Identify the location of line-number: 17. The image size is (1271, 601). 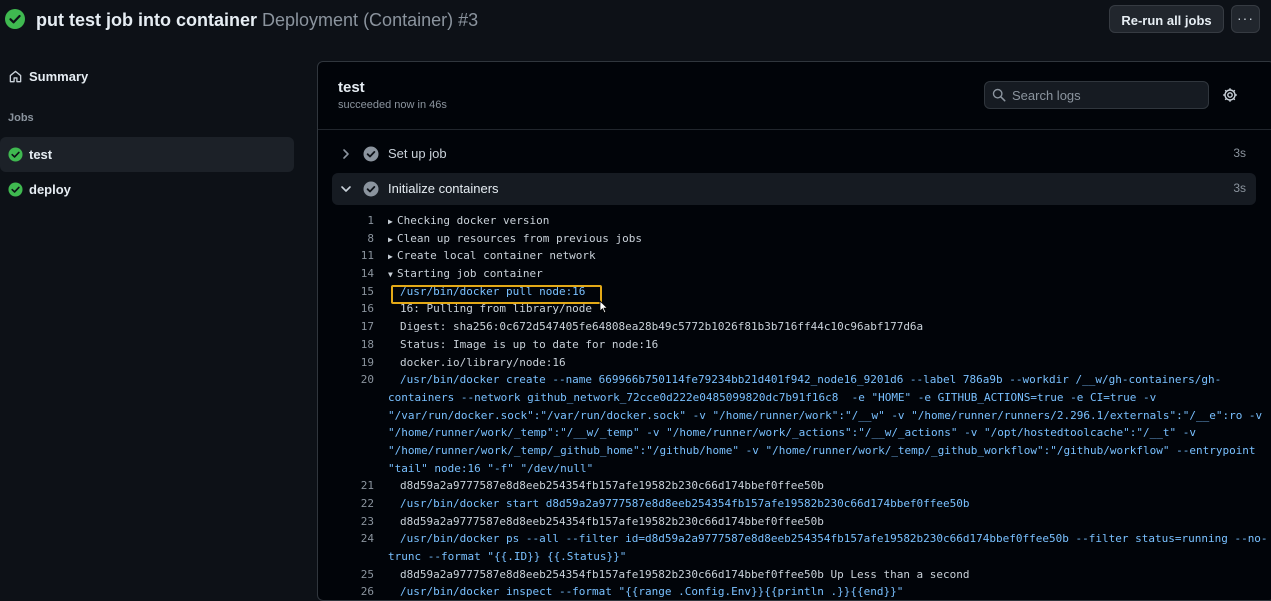
(346, 327).